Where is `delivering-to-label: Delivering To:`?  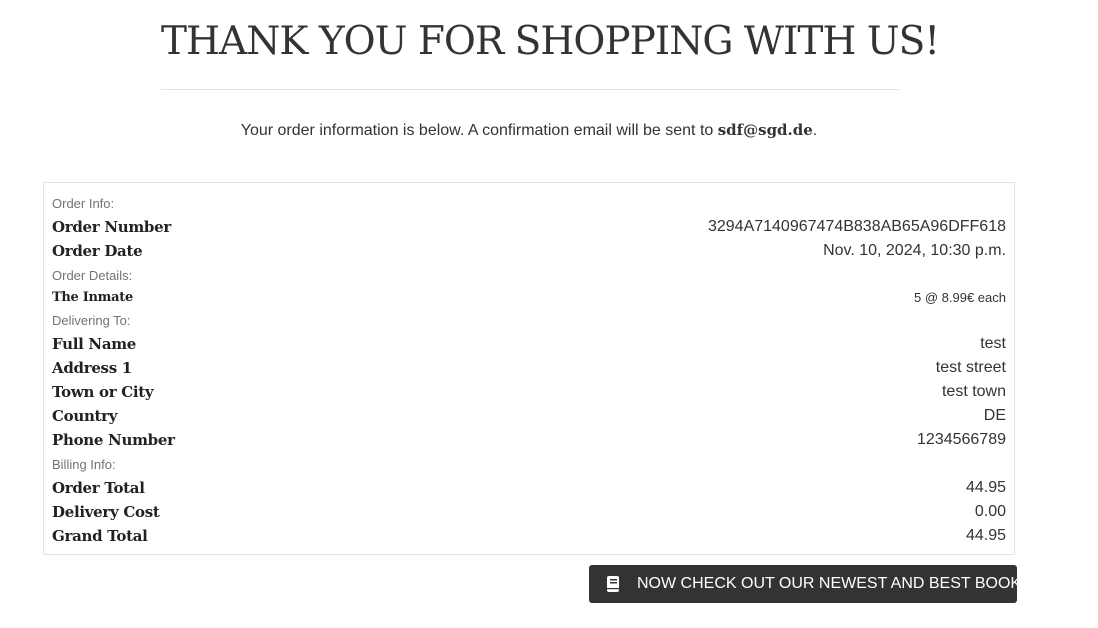
delivering-to-label: Delivering To: is located at coordinates (91, 320).